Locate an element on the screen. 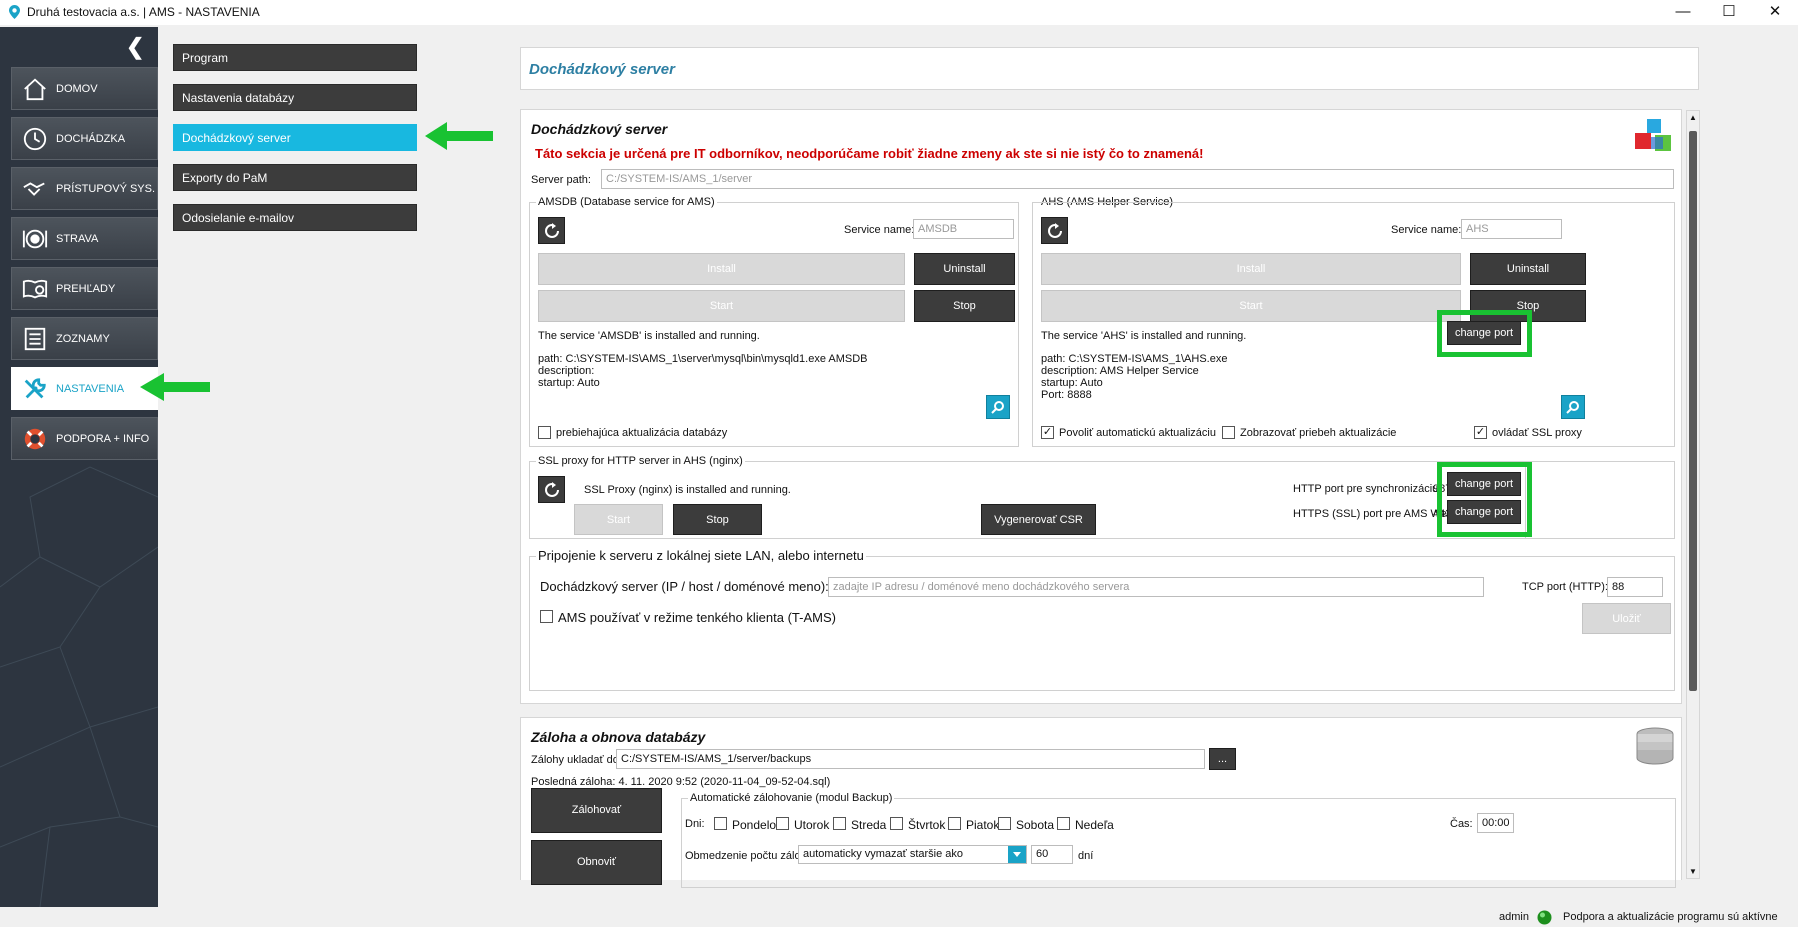 Image resolution: width=1798 pixels, height=927 pixels. ssl-start-button: Start is located at coordinates (618, 519).